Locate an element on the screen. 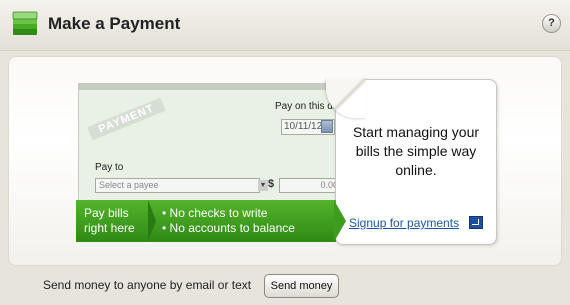 The image size is (570, 305). banner-bullet: • No accounts to balance is located at coordinates (228, 228).